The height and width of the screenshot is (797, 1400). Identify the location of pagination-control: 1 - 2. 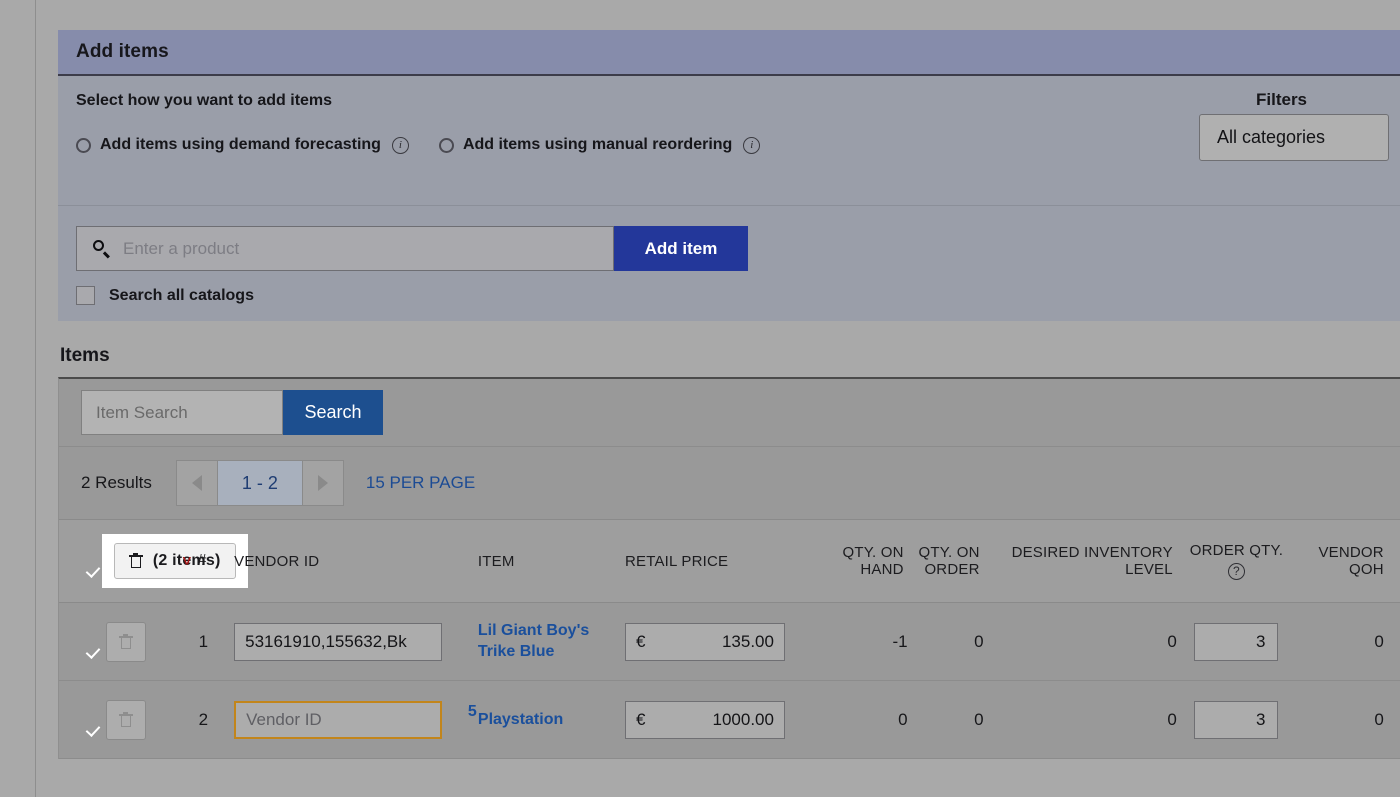
(259, 483).